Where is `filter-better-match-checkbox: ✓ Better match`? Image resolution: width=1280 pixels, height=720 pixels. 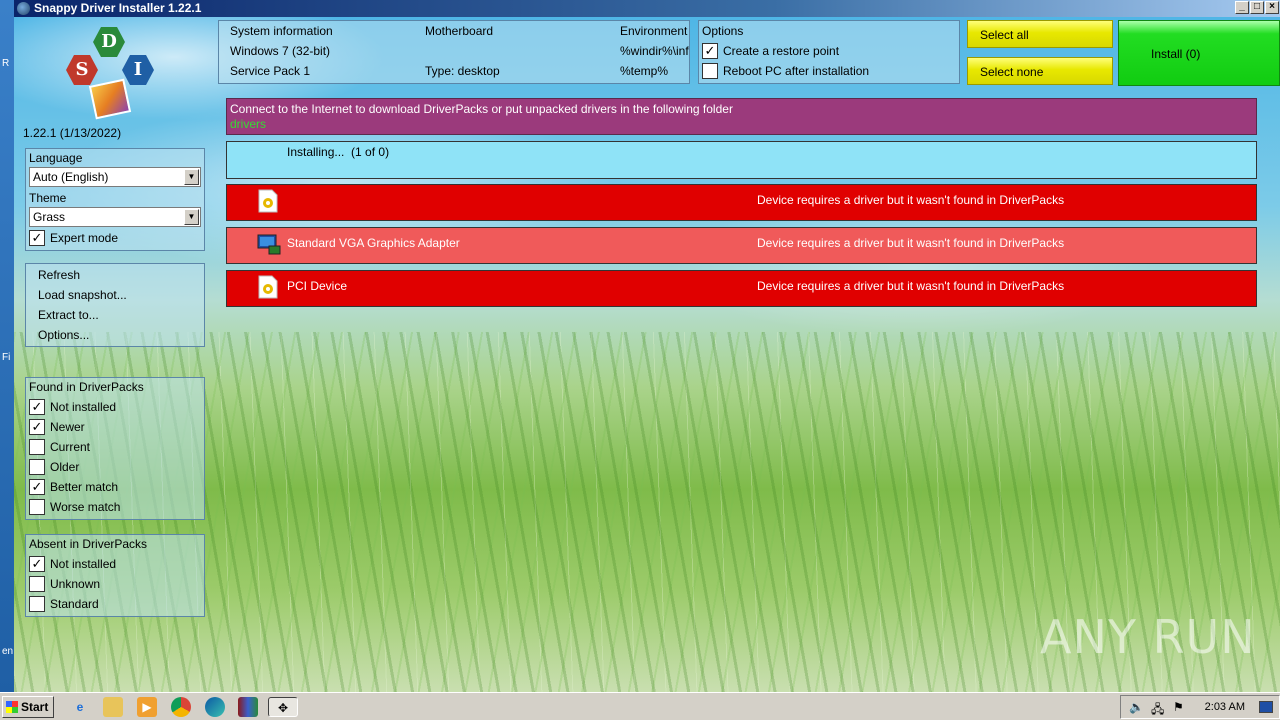 filter-better-match-checkbox: ✓ Better match is located at coordinates (73, 487).